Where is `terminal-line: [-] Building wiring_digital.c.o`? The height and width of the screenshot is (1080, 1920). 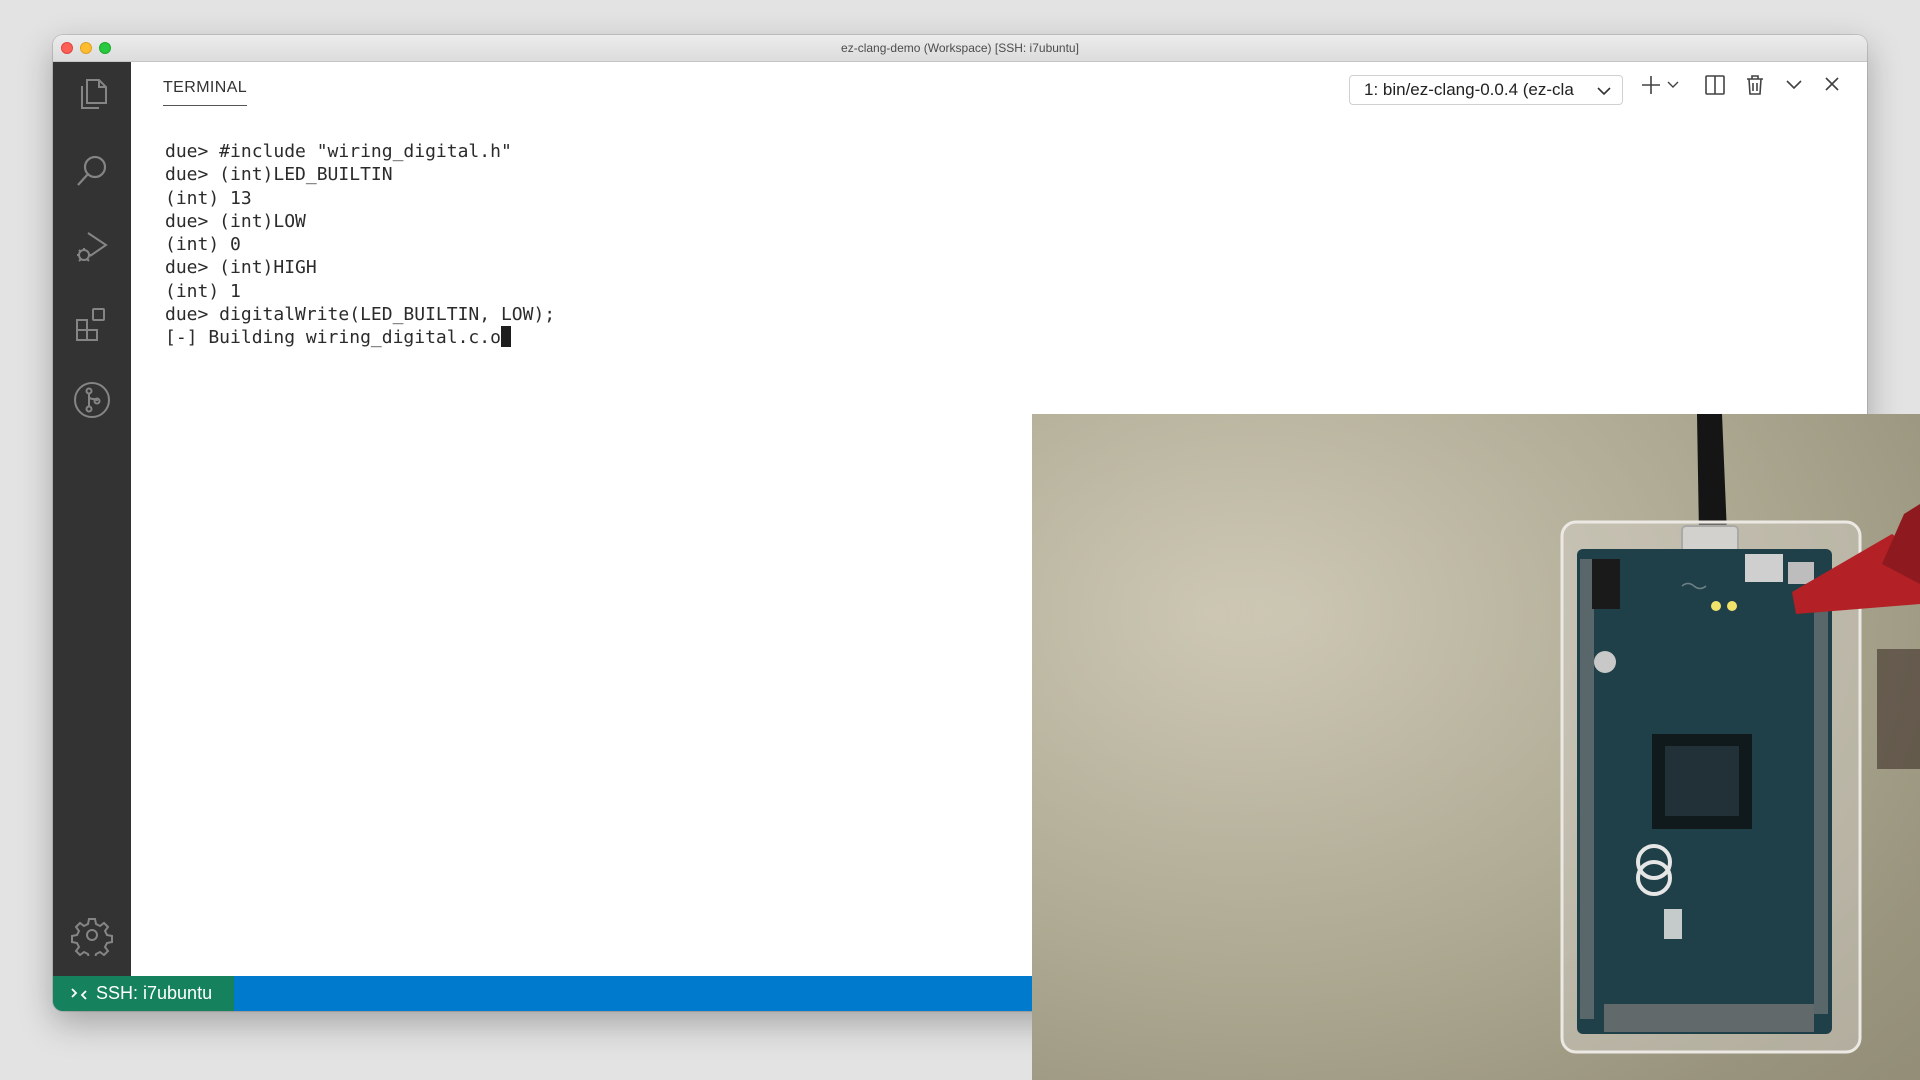 terminal-line: [-] Building wiring_digital.c.o is located at coordinates (333, 338).